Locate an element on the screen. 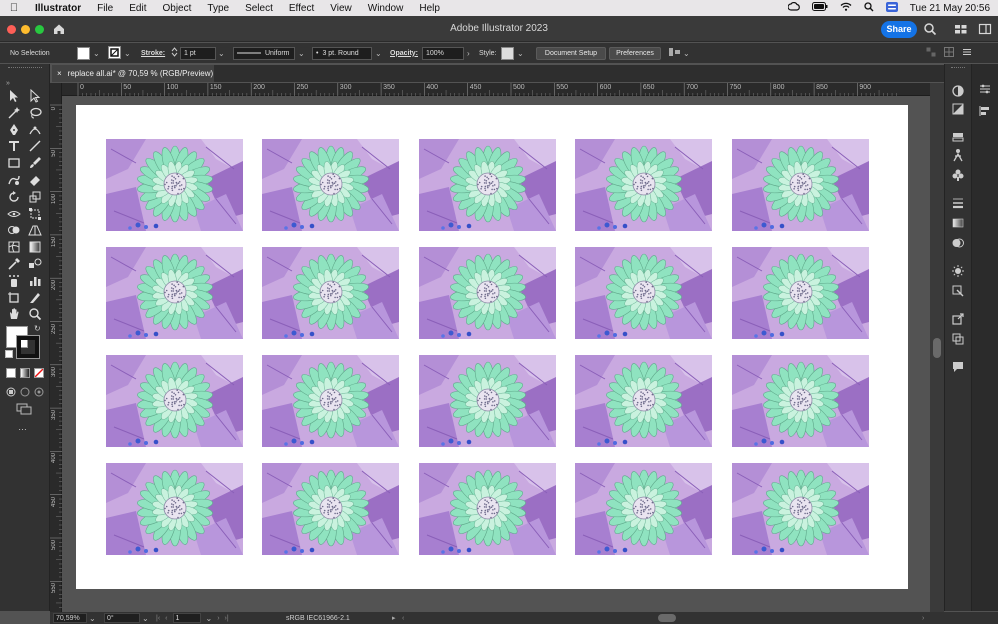  opacity-label: Opacity: is located at coordinates (404, 53).